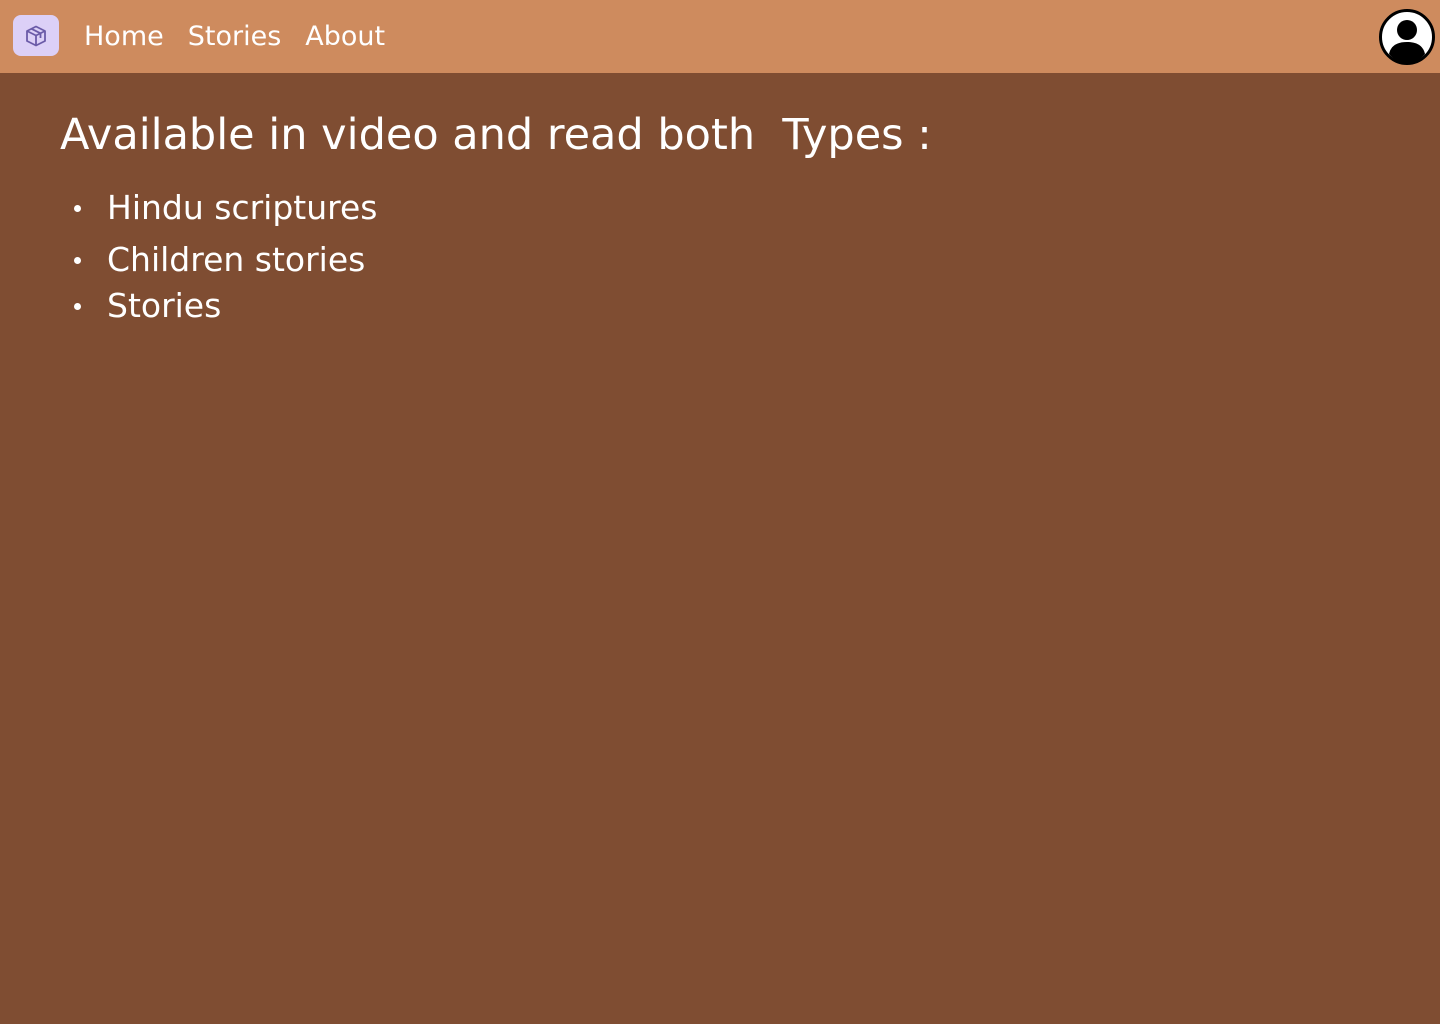  I want to click on list-item-label: Hindu scriptures, so click(242, 207).